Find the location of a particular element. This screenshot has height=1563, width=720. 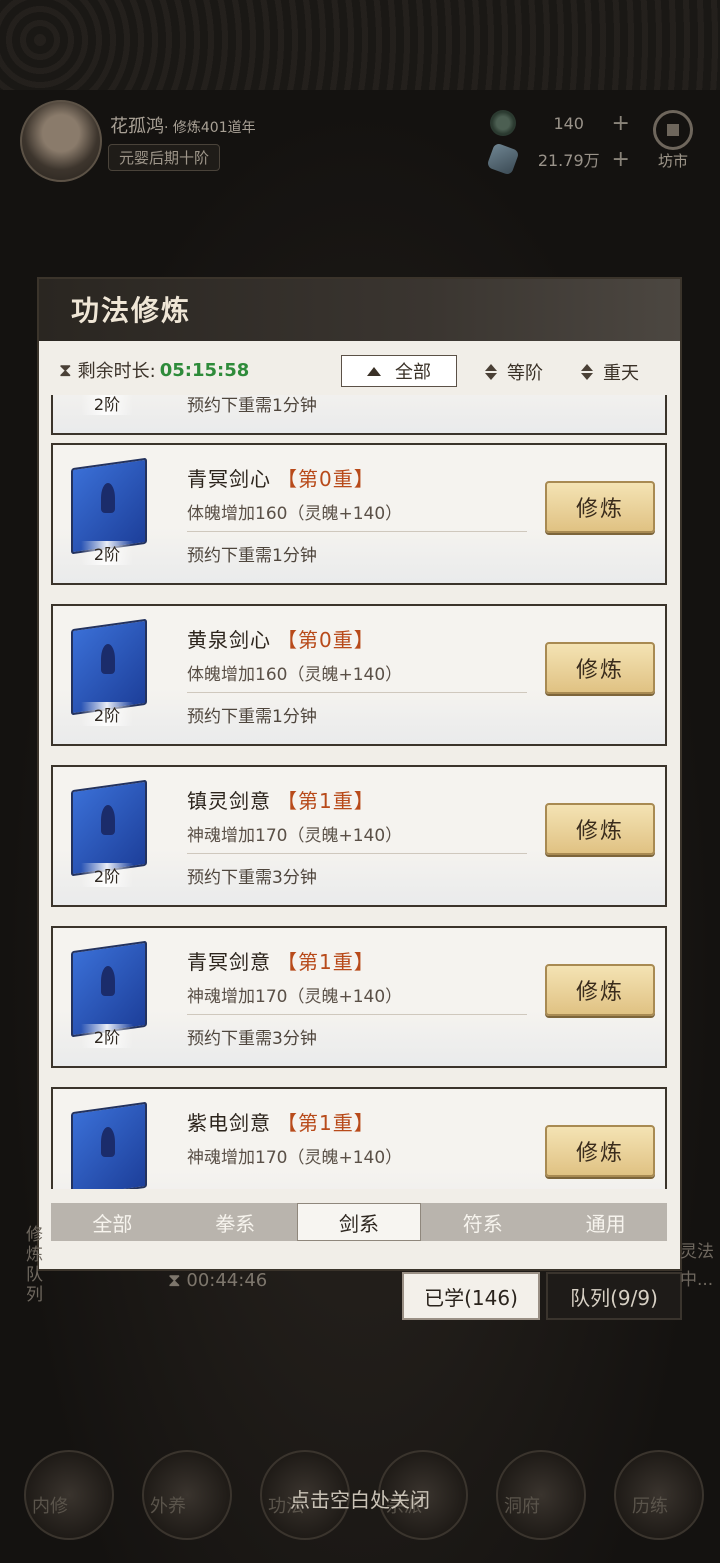

filter-dropdown: 全部 is located at coordinates (399, 371).